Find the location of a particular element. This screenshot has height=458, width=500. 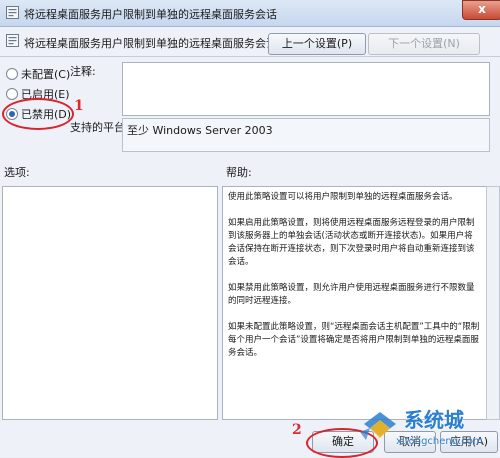

watermark-url: xitongcheng.com is located at coordinates (439, 441).